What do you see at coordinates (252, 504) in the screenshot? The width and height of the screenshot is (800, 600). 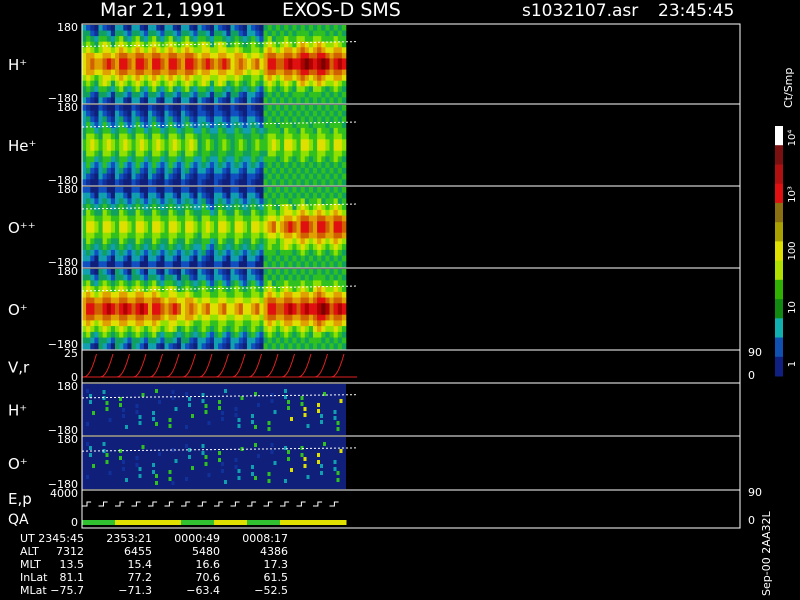 I see `energy-step` at bounding box center [252, 504].